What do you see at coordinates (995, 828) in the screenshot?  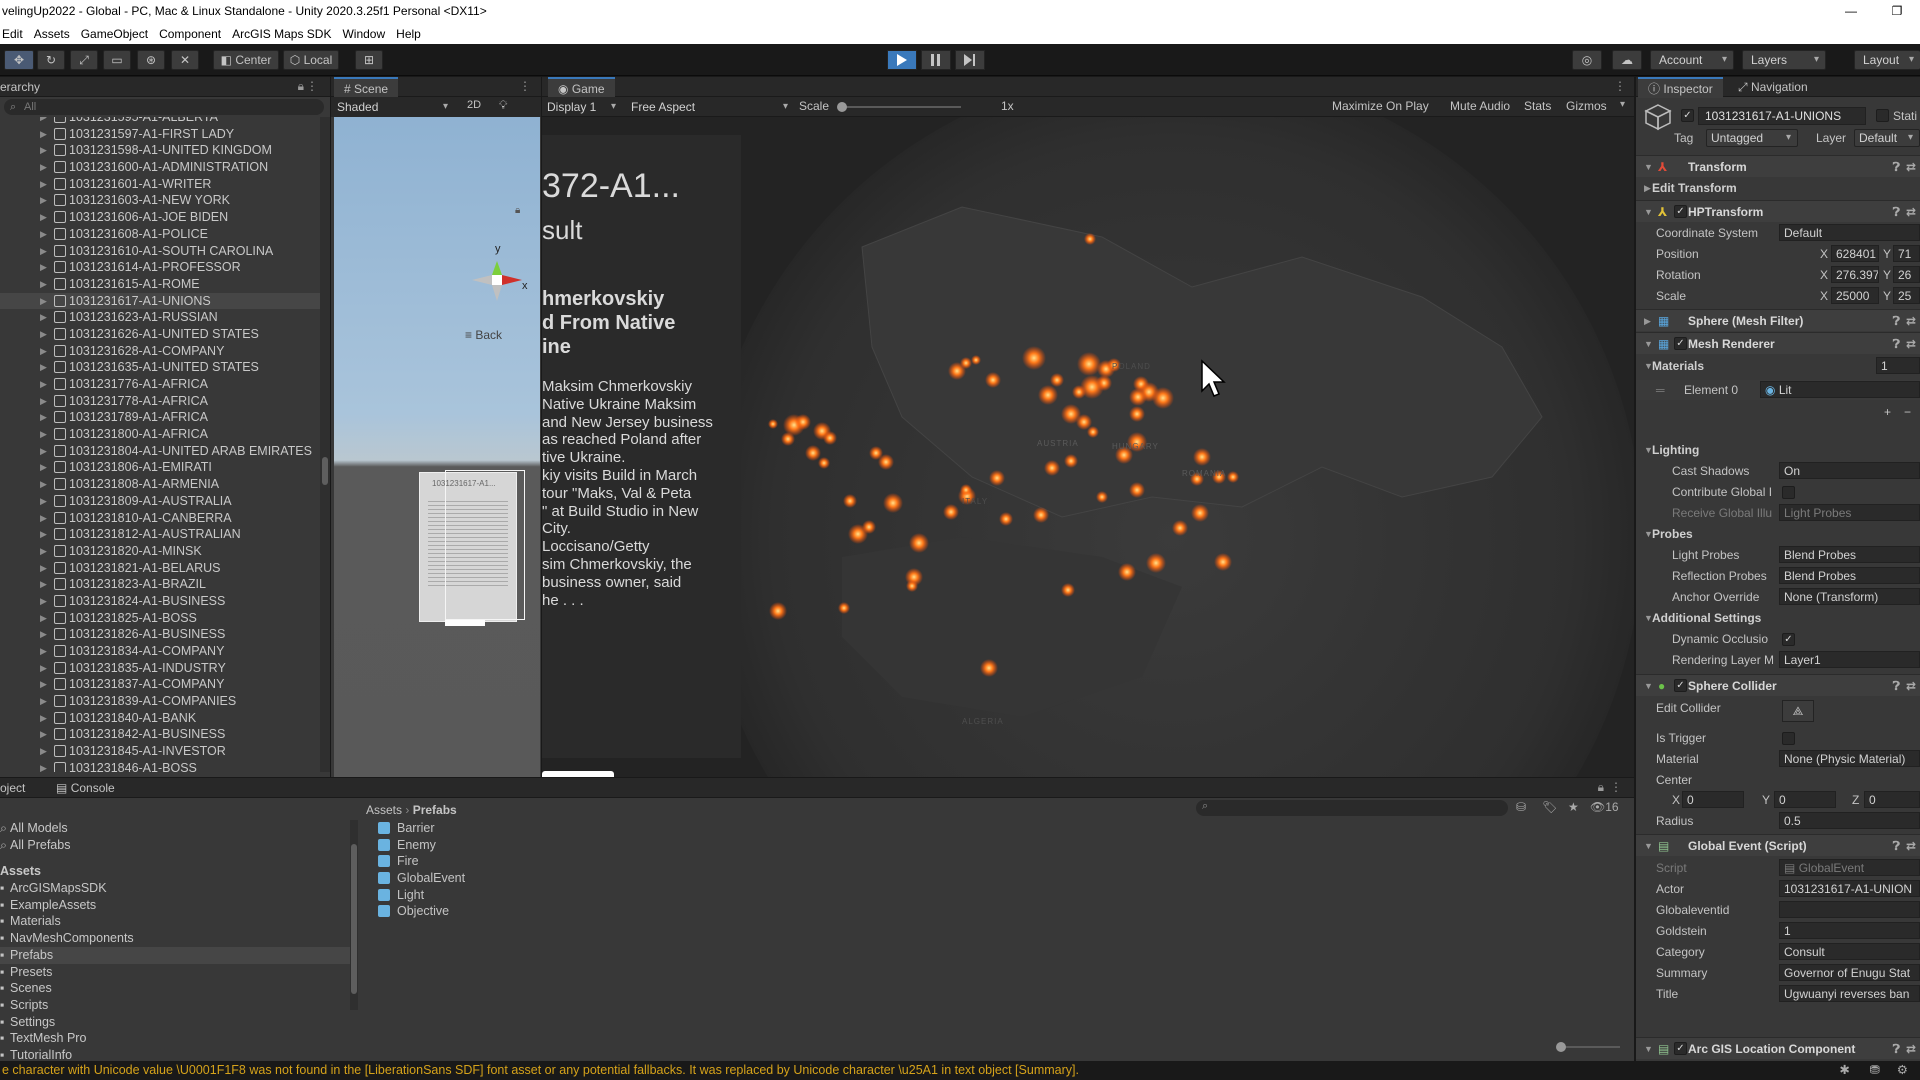 I see `prefab-file: Barrier` at bounding box center [995, 828].